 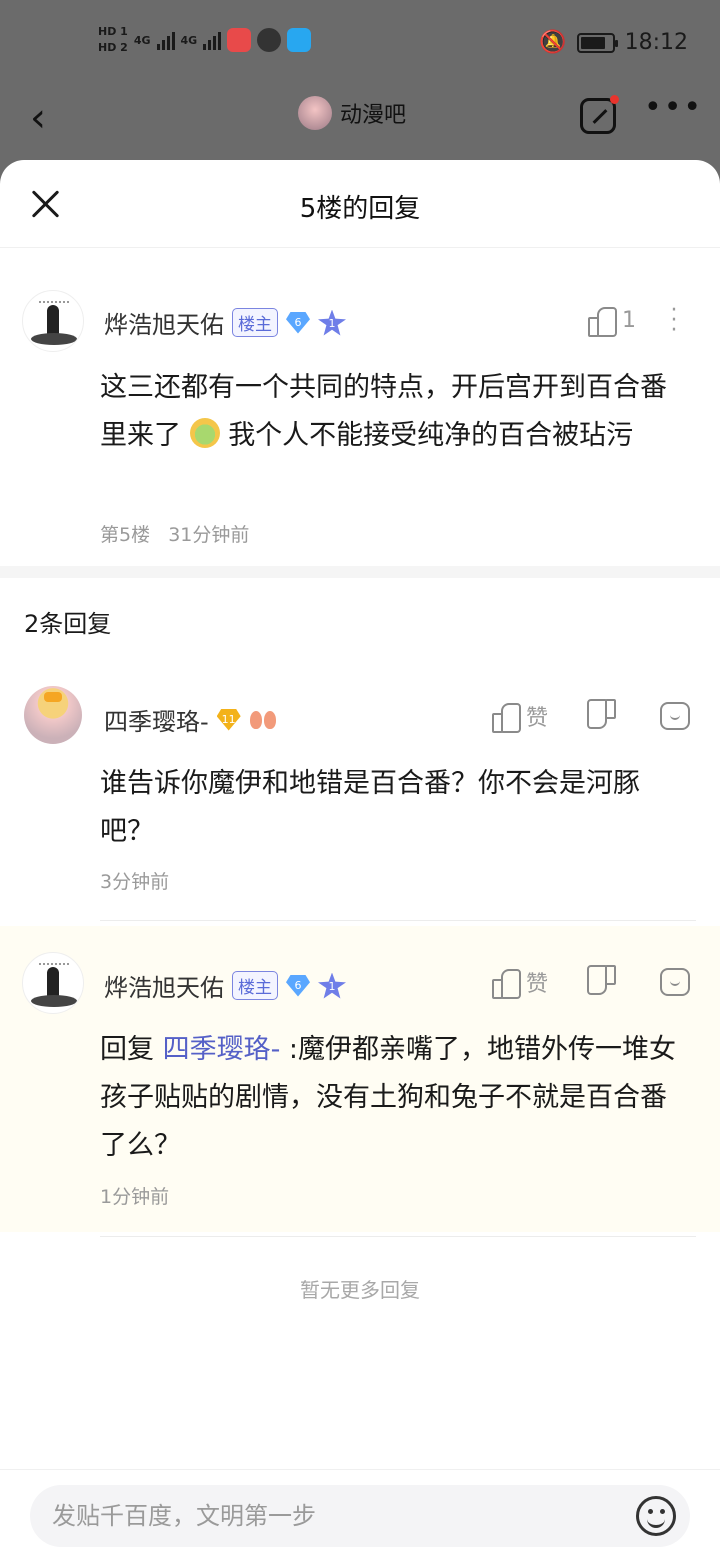 I want to click on reply-count: 2条回复, so click(x=68, y=624).